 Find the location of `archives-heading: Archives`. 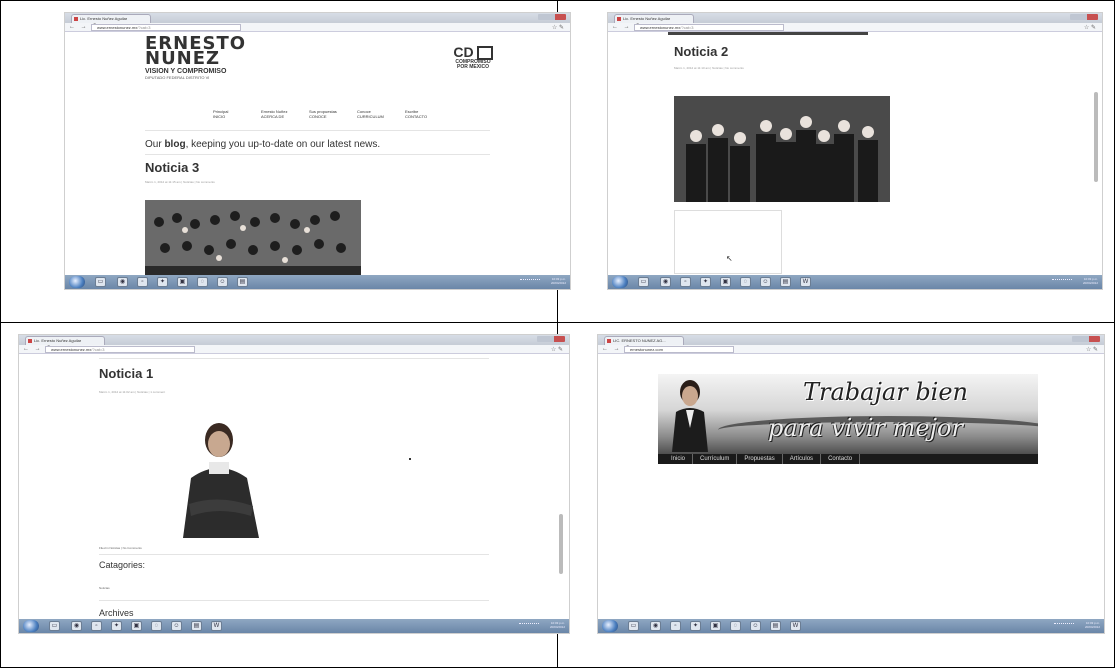

archives-heading: Archives is located at coordinates (116, 613).